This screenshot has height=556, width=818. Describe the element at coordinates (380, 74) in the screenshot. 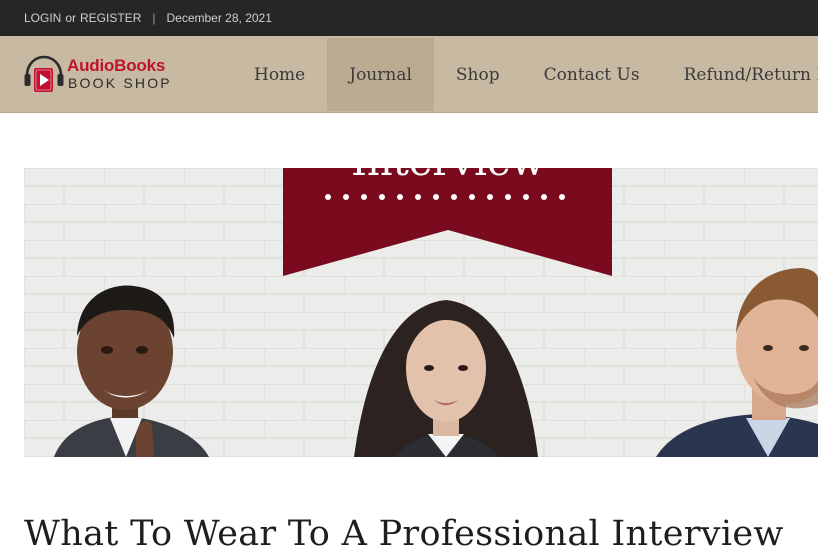

I see `nav-item-journal: Journal` at that location.